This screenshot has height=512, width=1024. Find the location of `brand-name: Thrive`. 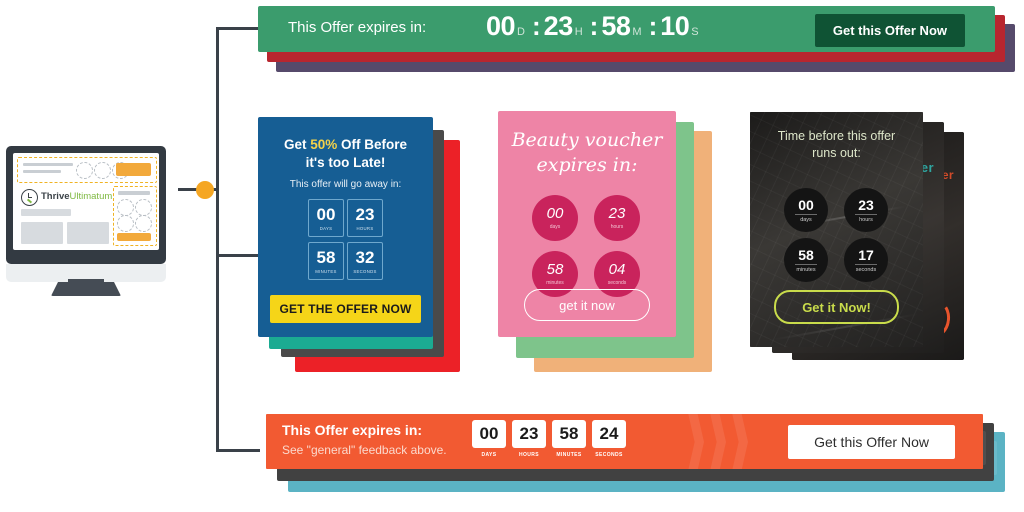

brand-name: Thrive is located at coordinates (55, 196).